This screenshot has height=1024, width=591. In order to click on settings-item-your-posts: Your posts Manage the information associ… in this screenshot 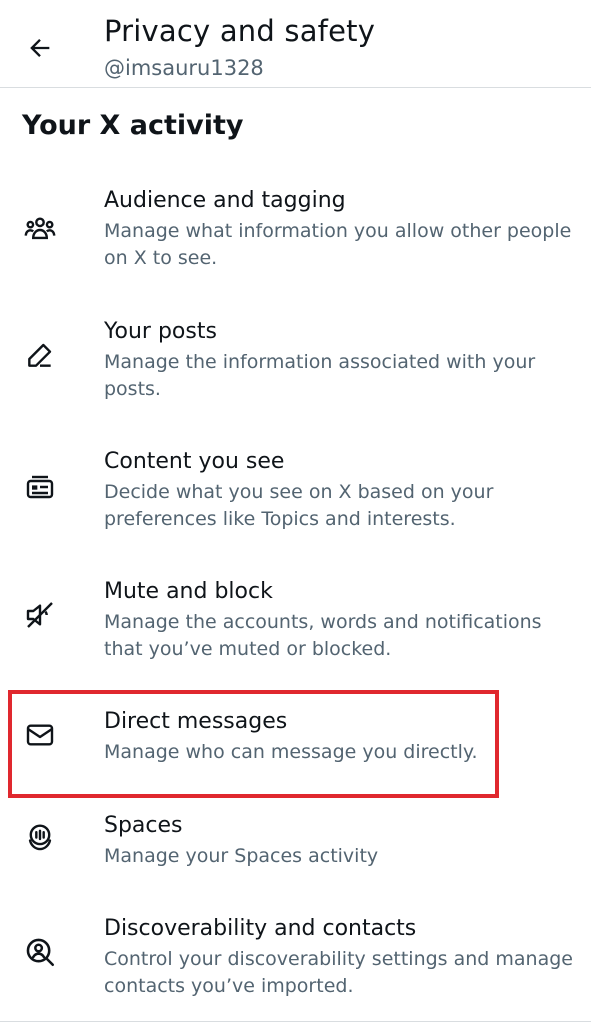, I will do `click(295, 369)`.